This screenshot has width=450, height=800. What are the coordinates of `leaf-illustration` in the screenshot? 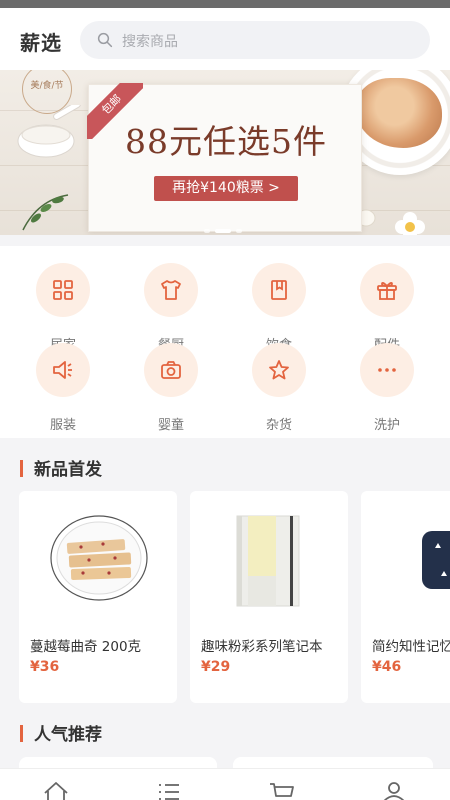 It's located at (45, 212).